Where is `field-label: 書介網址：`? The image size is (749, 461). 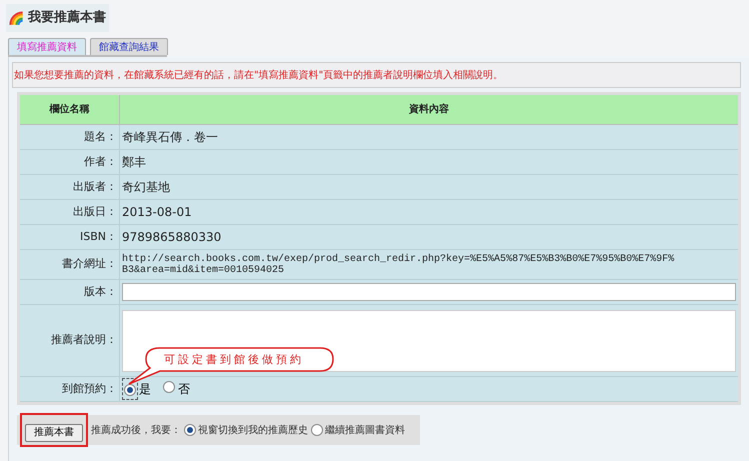
field-label: 書介網址： is located at coordinates (89, 264).